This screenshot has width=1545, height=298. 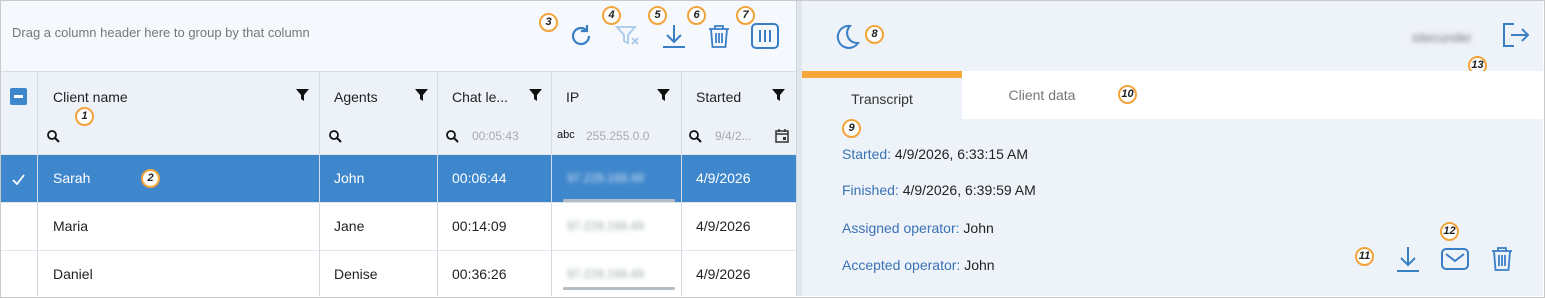 What do you see at coordinates (356, 274) in the screenshot?
I see `agent-cell: Denise` at bounding box center [356, 274].